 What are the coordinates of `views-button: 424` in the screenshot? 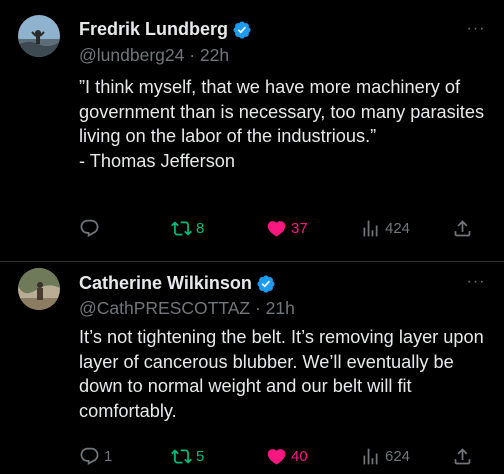 It's located at (385, 228).